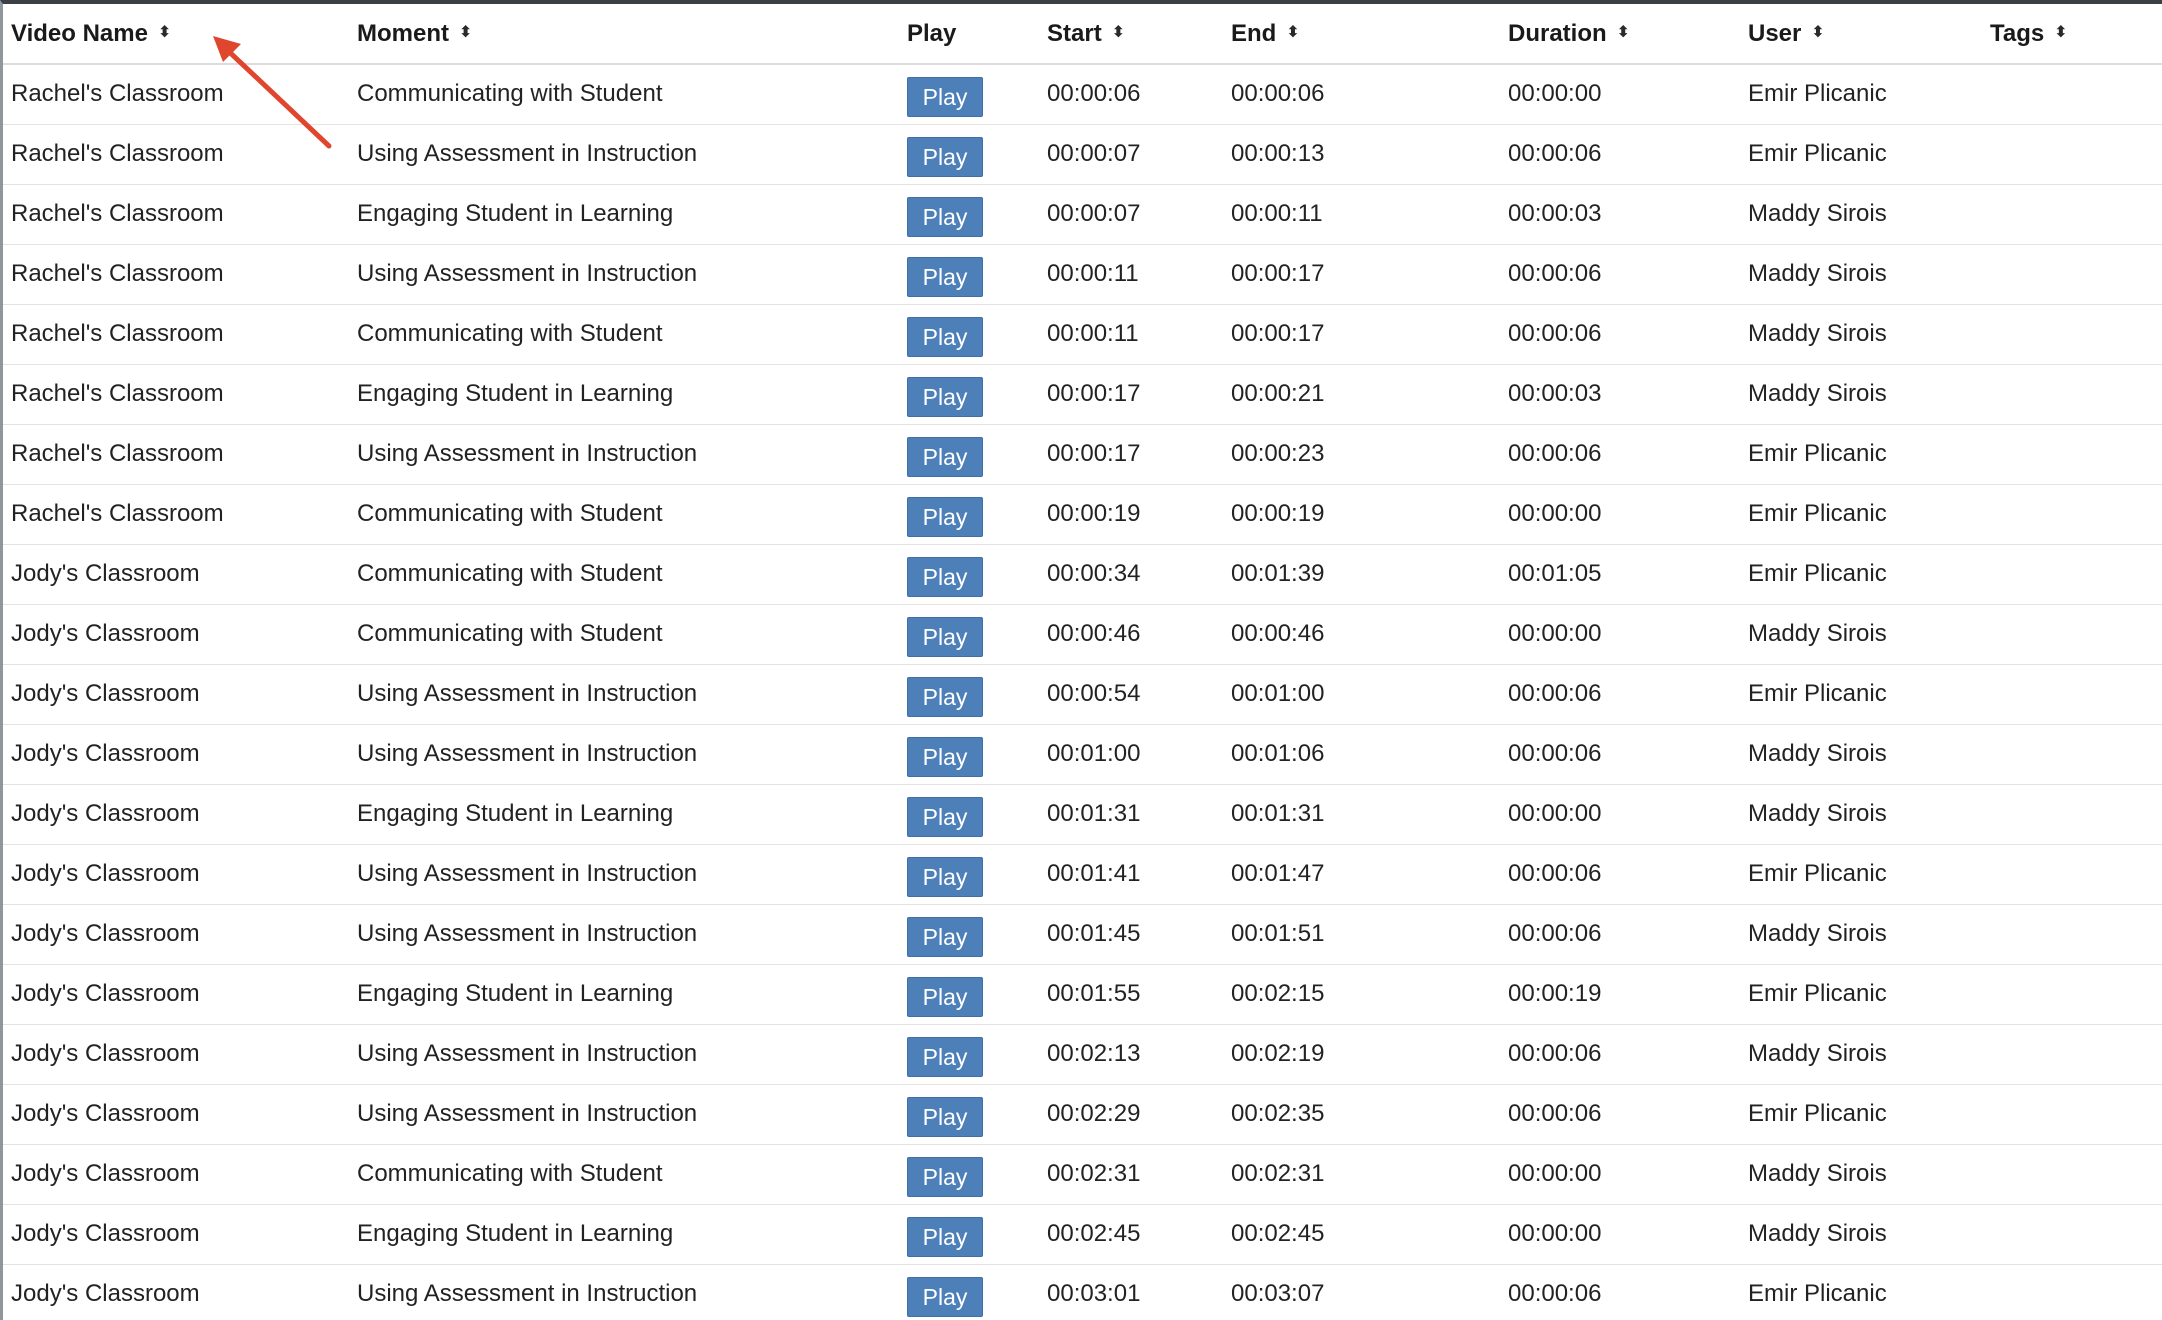 The width and height of the screenshot is (2162, 1320). I want to click on column-header-duration: Duration ⬍, so click(1620, 34).